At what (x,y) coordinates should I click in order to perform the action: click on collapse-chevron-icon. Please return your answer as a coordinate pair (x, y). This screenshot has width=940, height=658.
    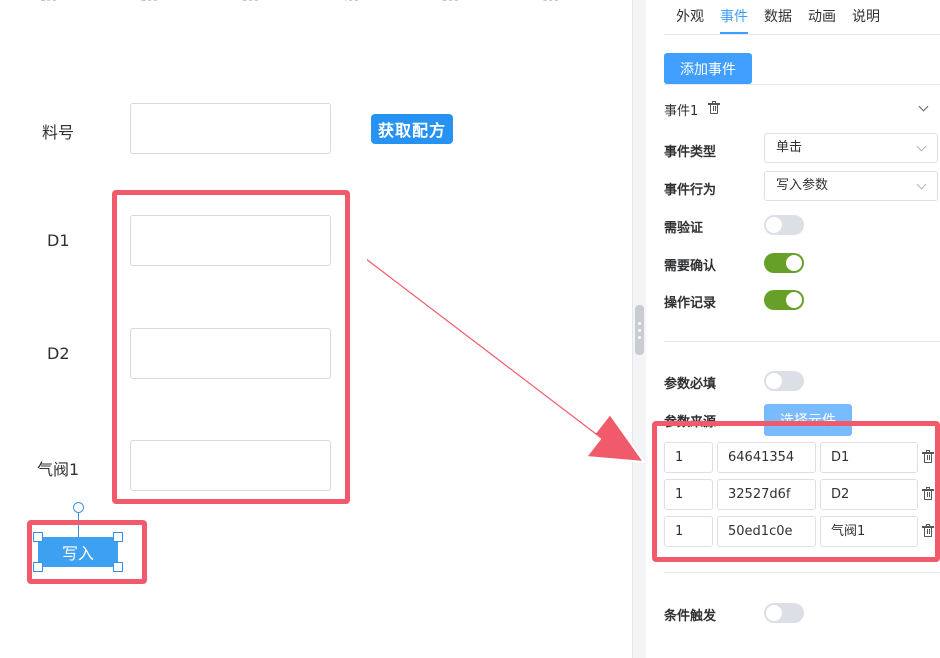
    Looking at the image, I should click on (923, 106).